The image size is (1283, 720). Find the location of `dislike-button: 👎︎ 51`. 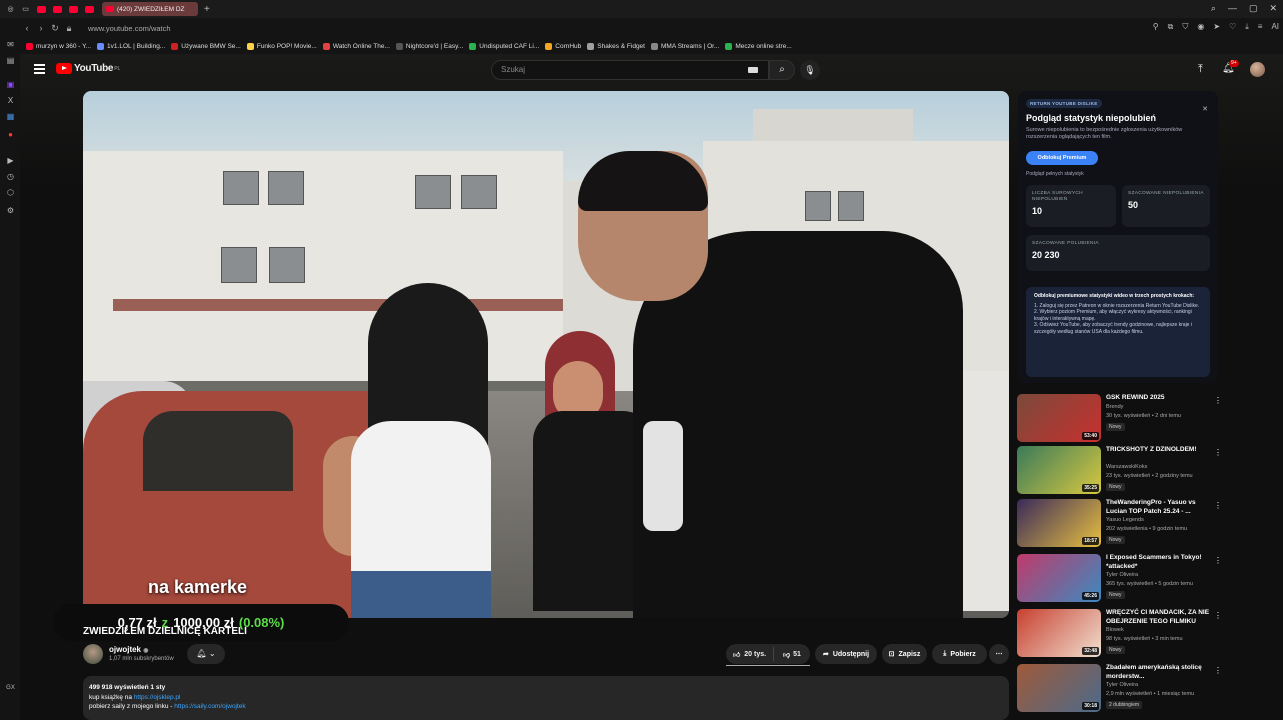

dislike-button: 👎︎ 51 is located at coordinates (792, 654).